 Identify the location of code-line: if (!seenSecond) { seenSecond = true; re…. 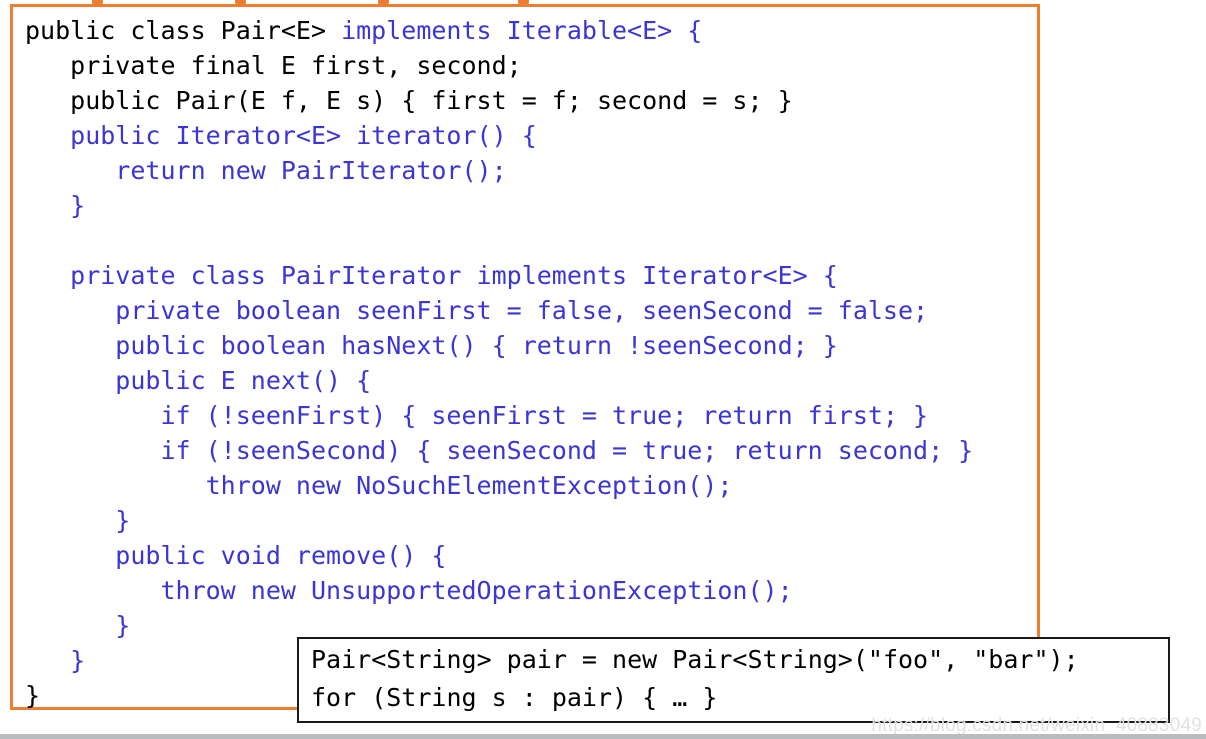
(499, 450).